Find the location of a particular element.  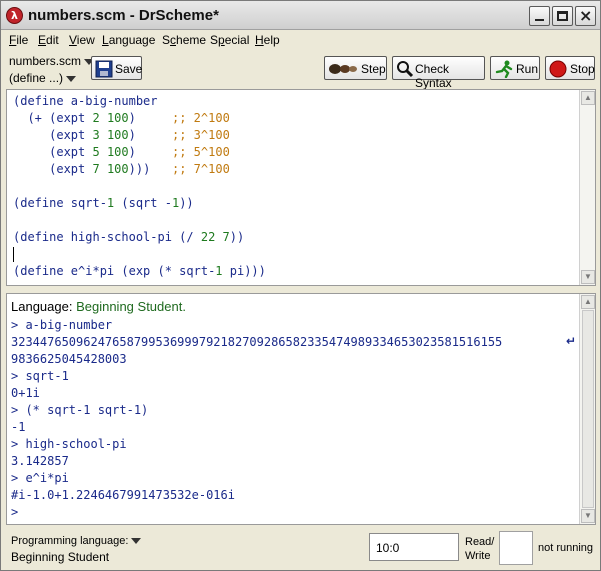

menu-language: Language is located at coordinates (128, 40).